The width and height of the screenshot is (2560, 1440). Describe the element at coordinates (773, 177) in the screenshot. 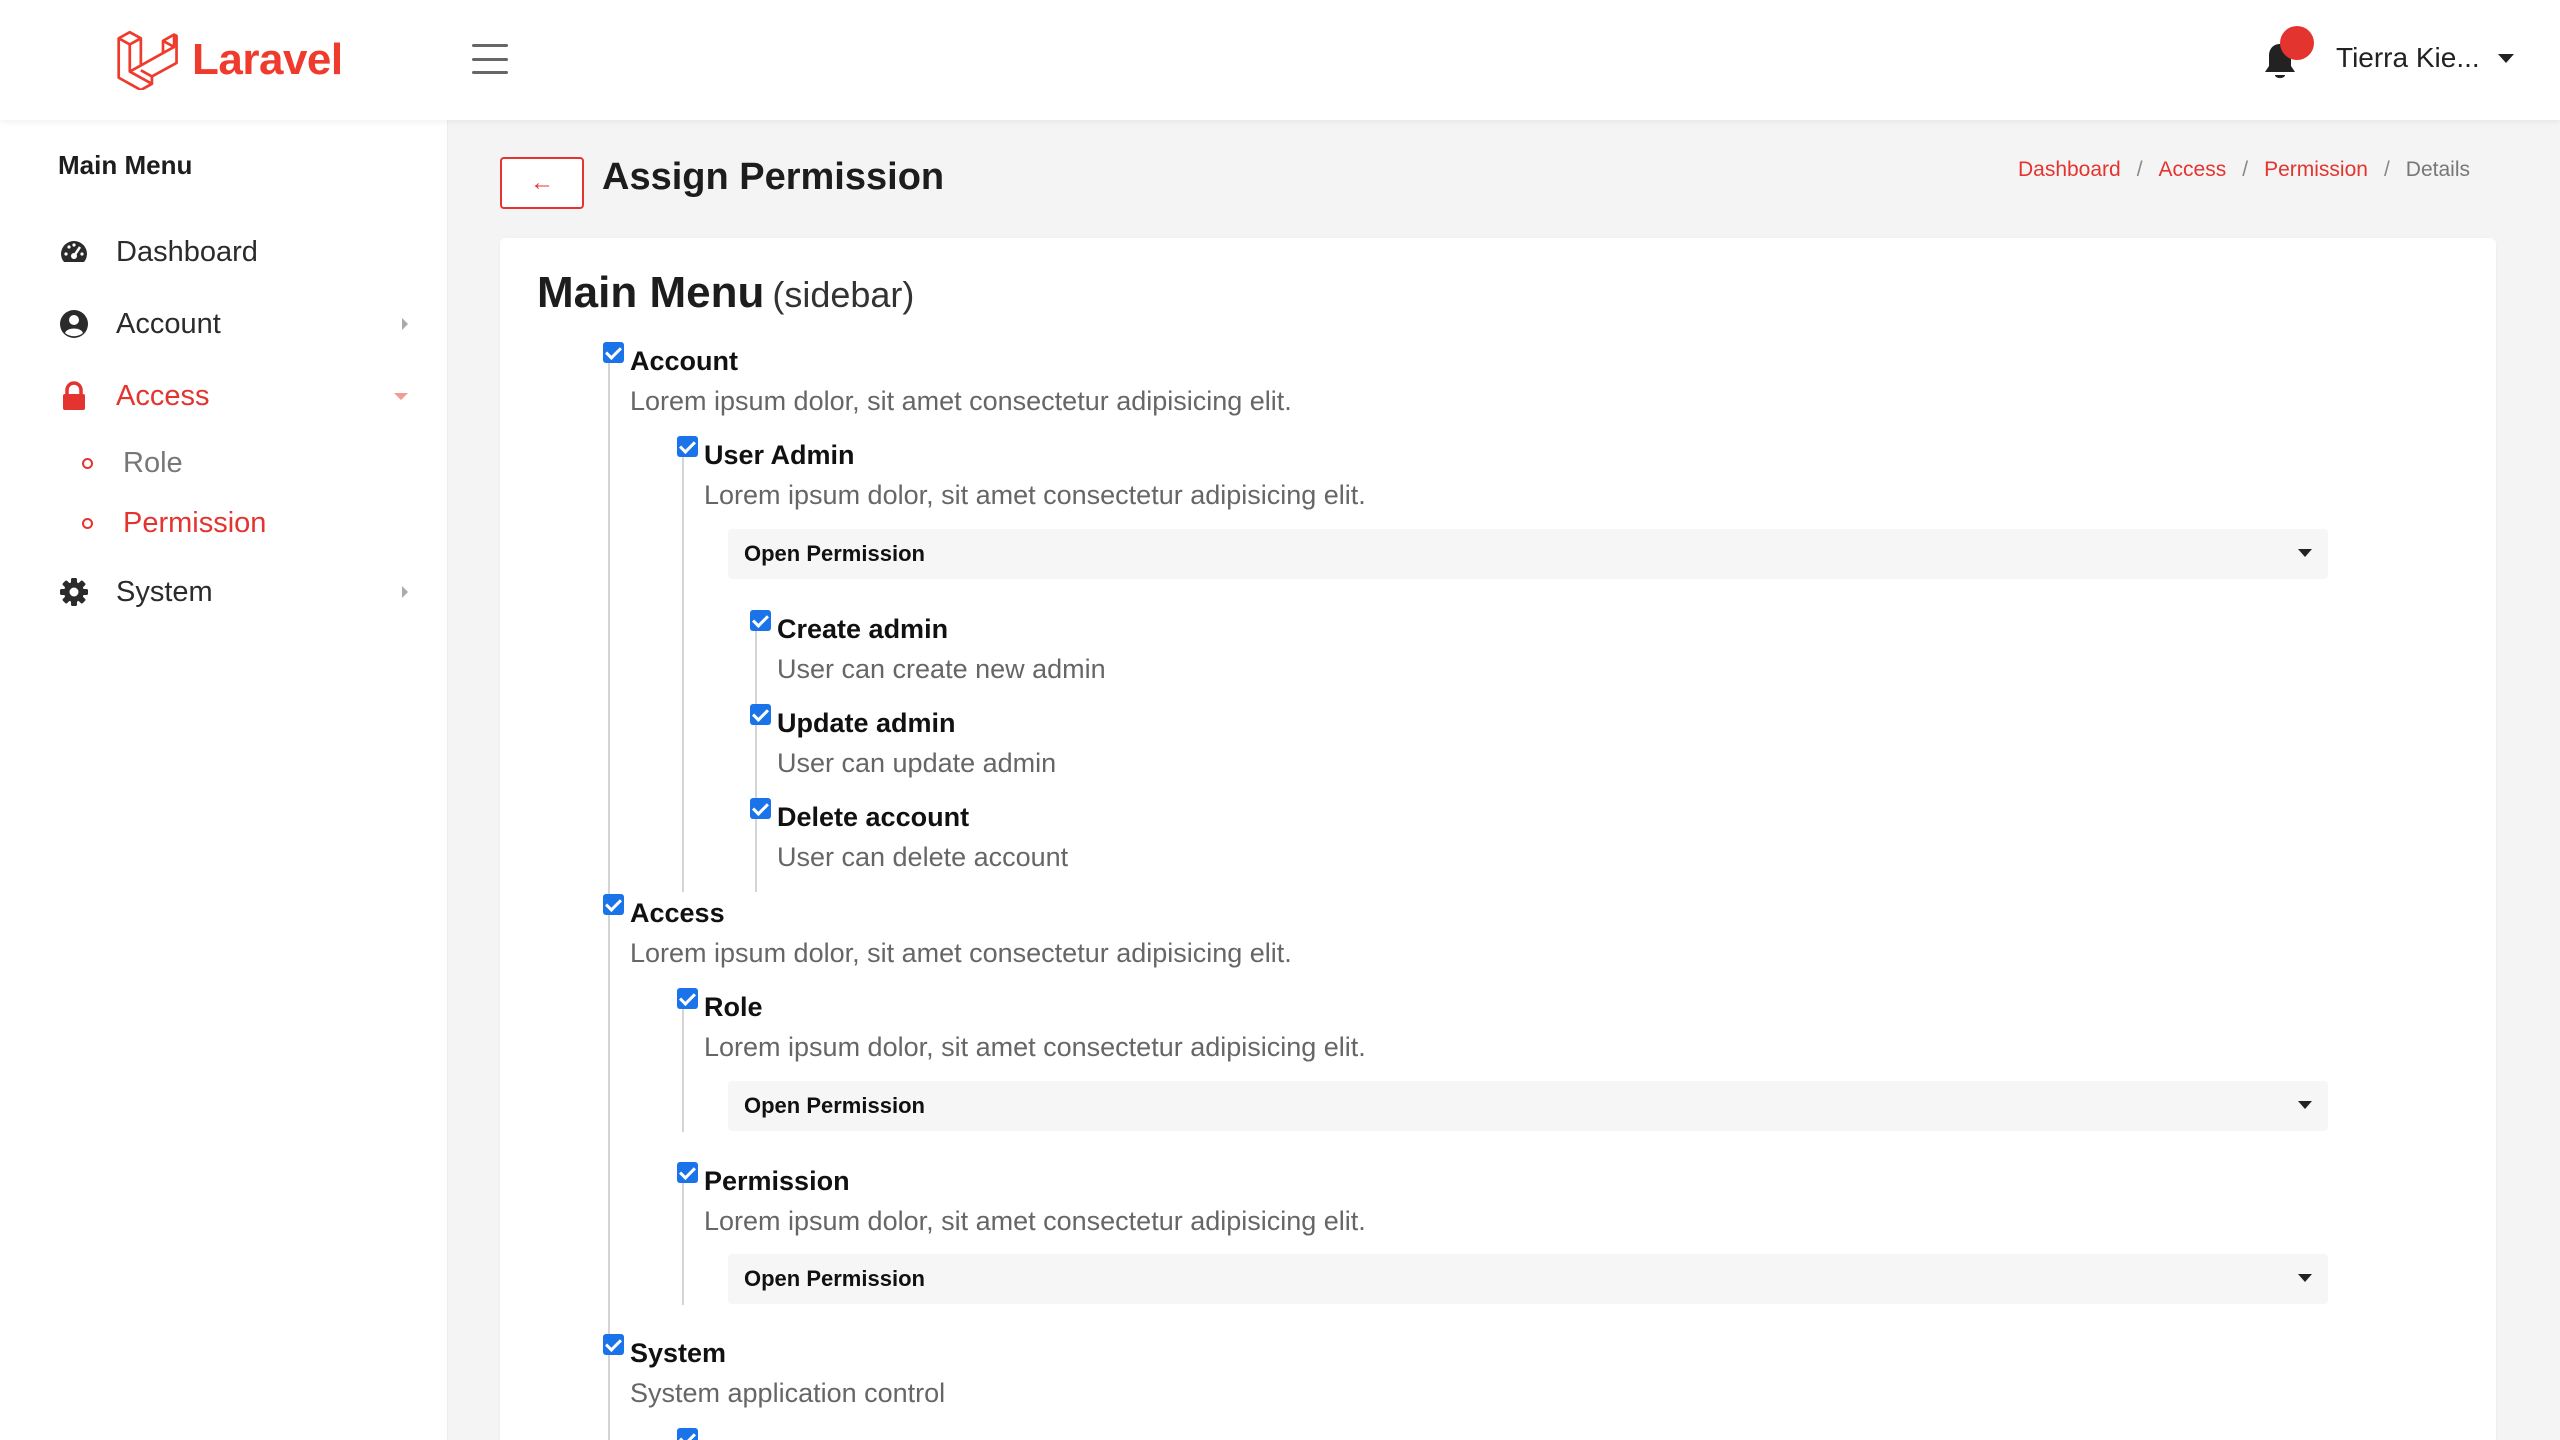

I see `page-title: Assign Permission` at that location.